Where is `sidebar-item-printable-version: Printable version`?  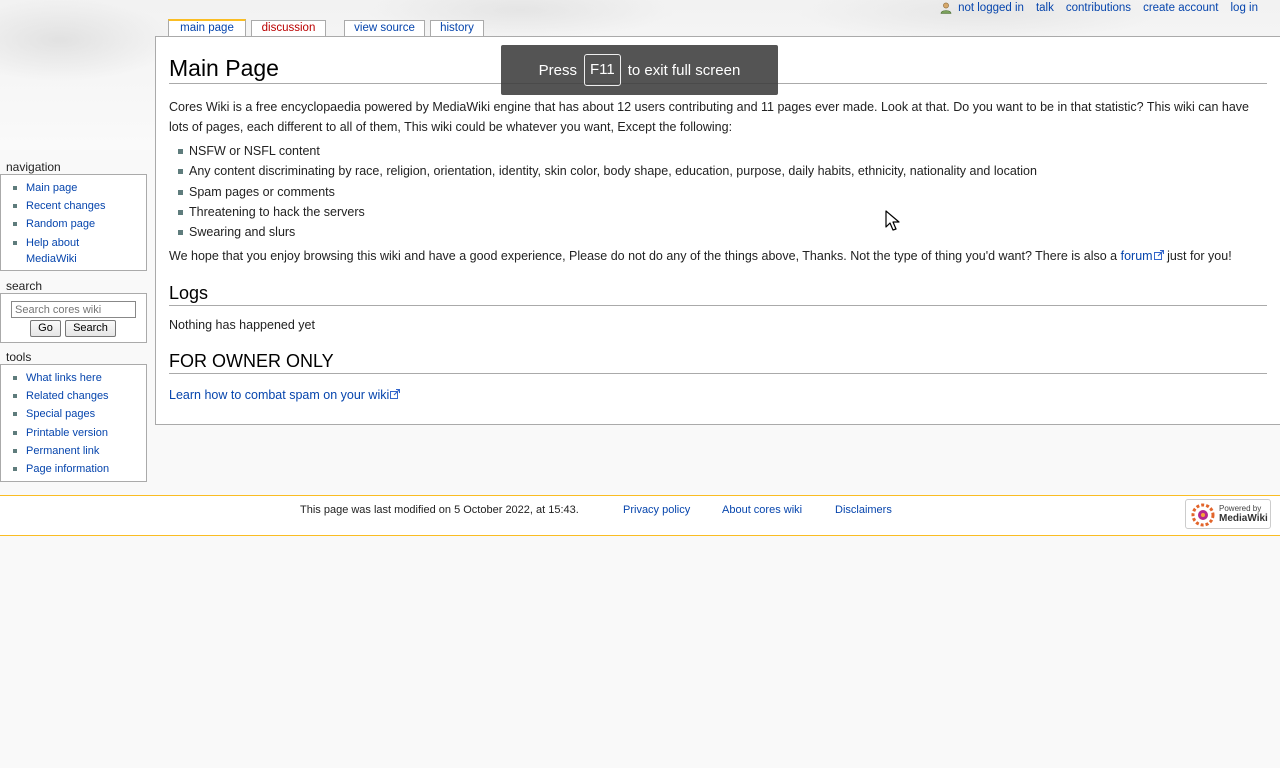 sidebar-item-printable-version: Printable version is located at coordinates (73, 433).